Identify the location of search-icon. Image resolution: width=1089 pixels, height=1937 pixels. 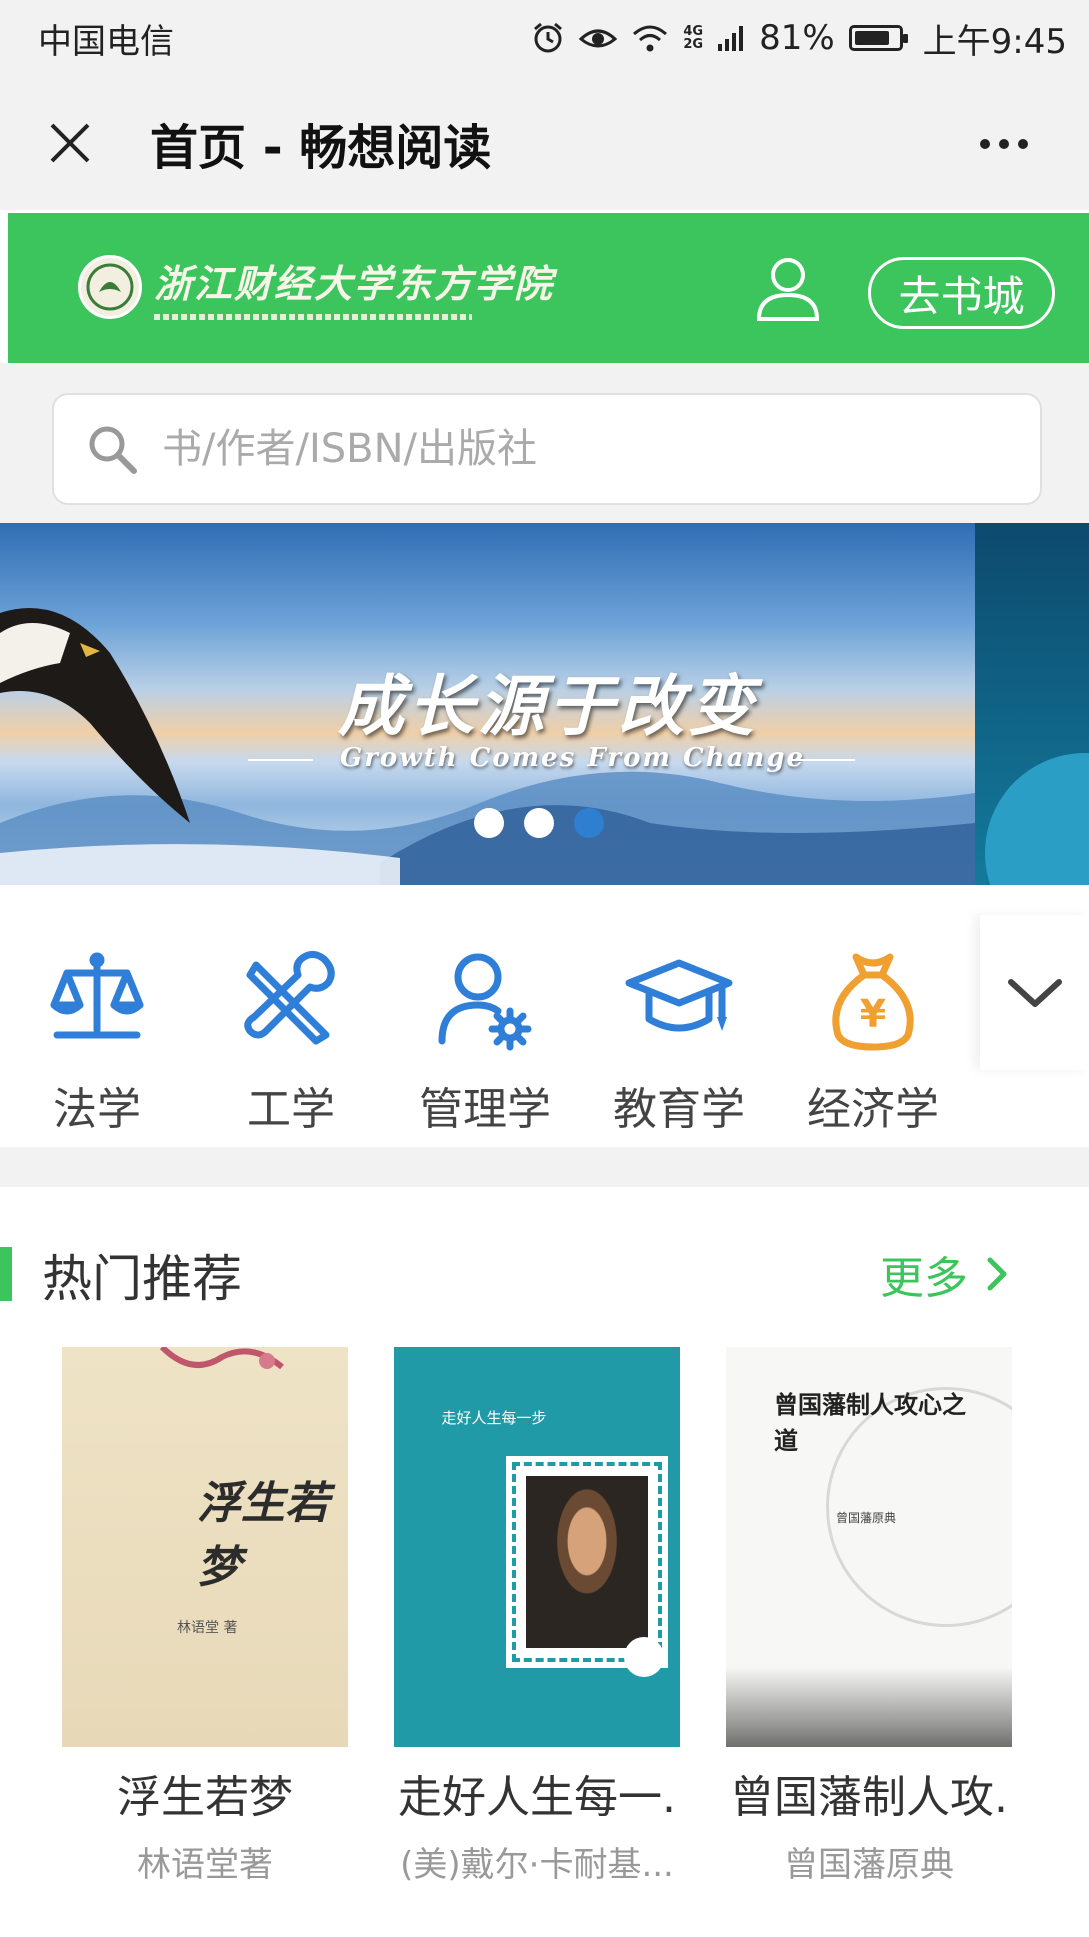
(113, 450).